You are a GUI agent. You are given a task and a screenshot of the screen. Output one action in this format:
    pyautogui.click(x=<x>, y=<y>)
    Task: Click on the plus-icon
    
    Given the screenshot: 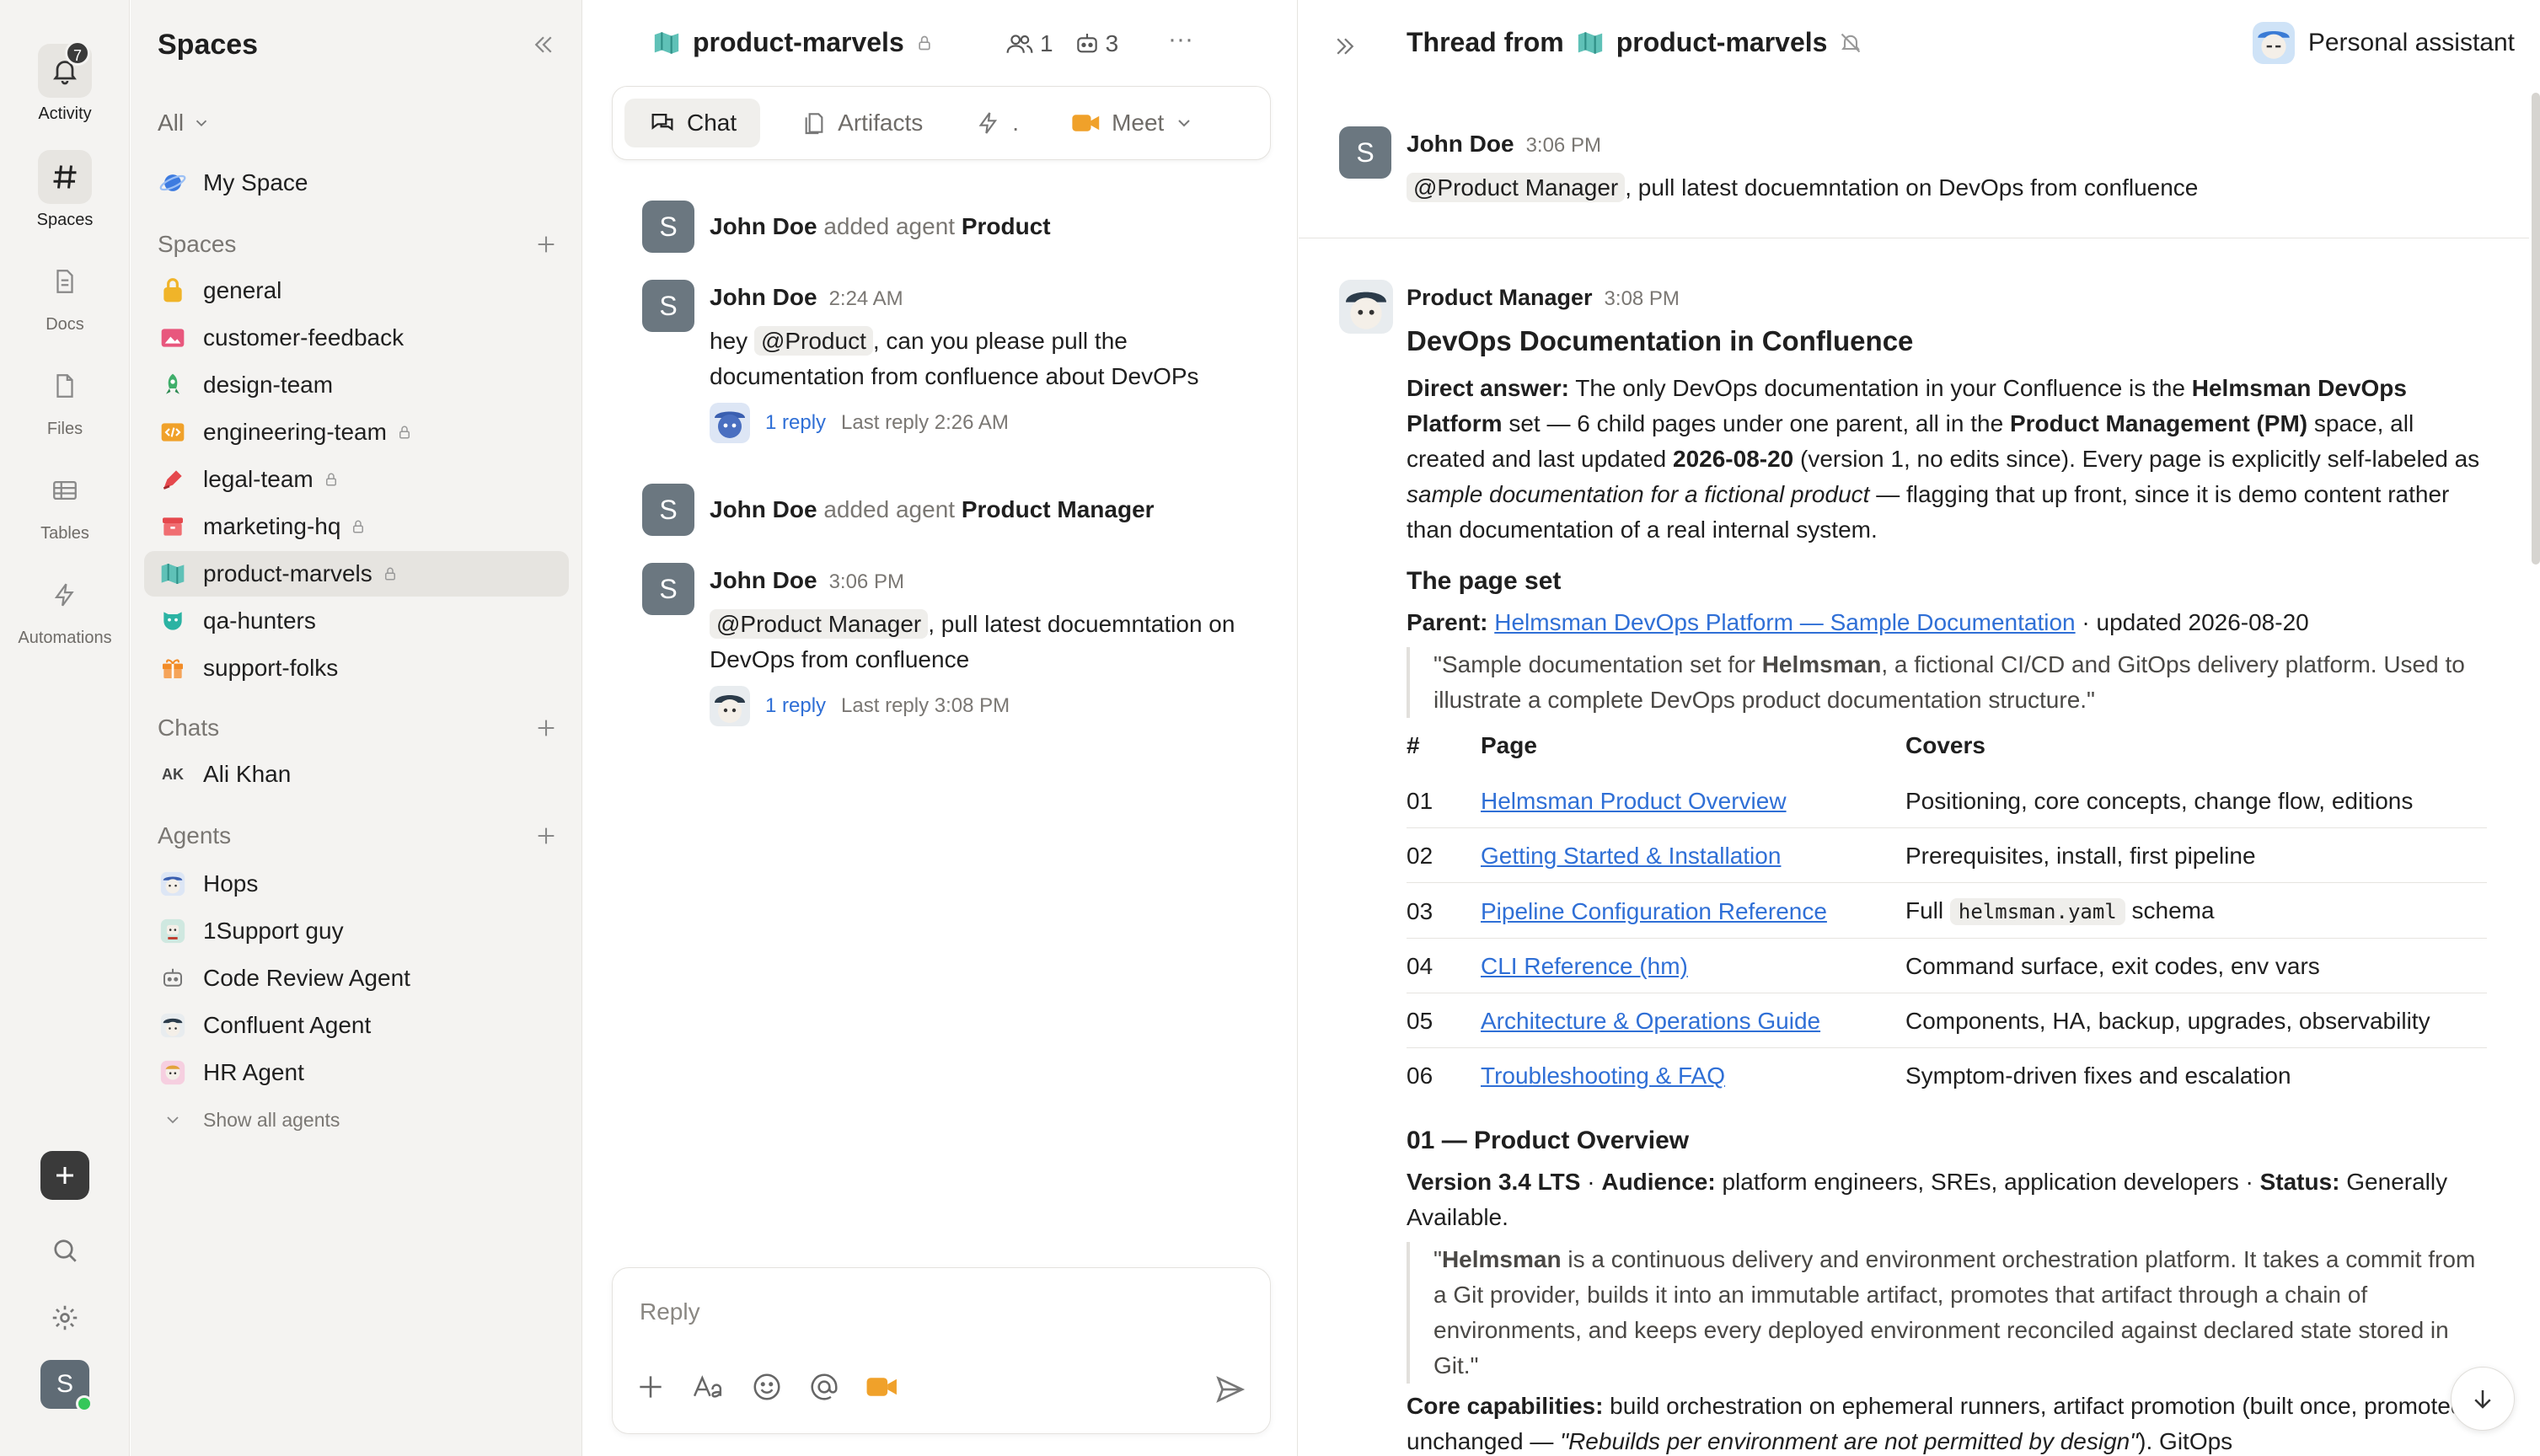 What is the action you would take?
    pyautogui.click(x=651, y=1387)
    